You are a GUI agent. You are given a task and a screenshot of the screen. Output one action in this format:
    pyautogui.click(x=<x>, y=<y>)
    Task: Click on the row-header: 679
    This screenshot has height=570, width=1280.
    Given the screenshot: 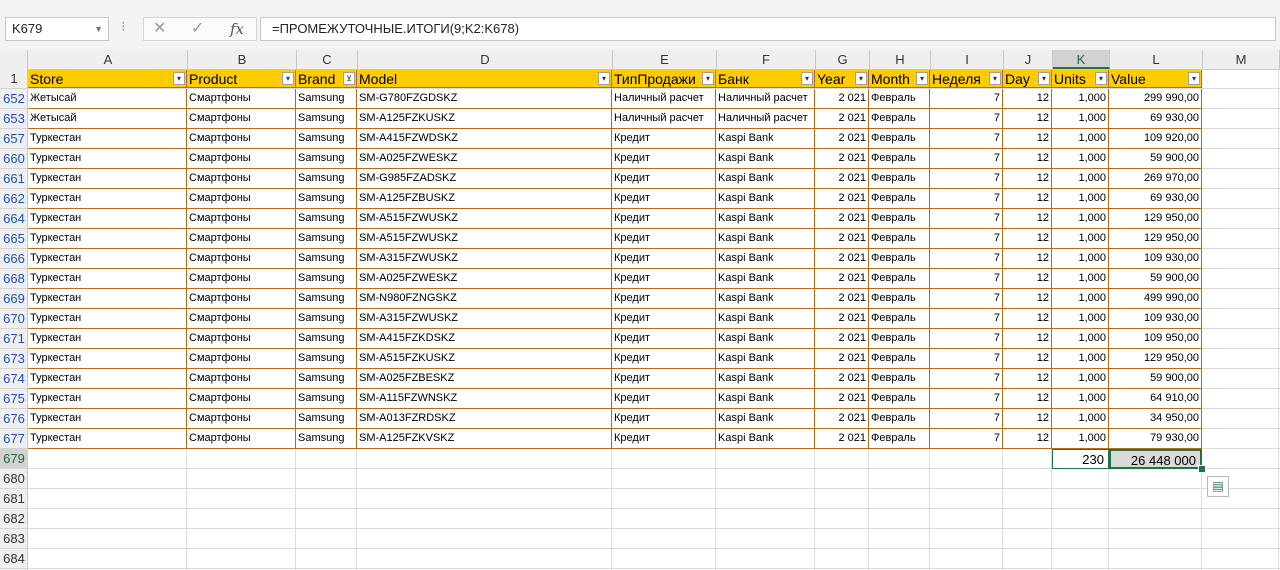 What is the action you would take?
    pyautogui.click(x=14, y=459)
    